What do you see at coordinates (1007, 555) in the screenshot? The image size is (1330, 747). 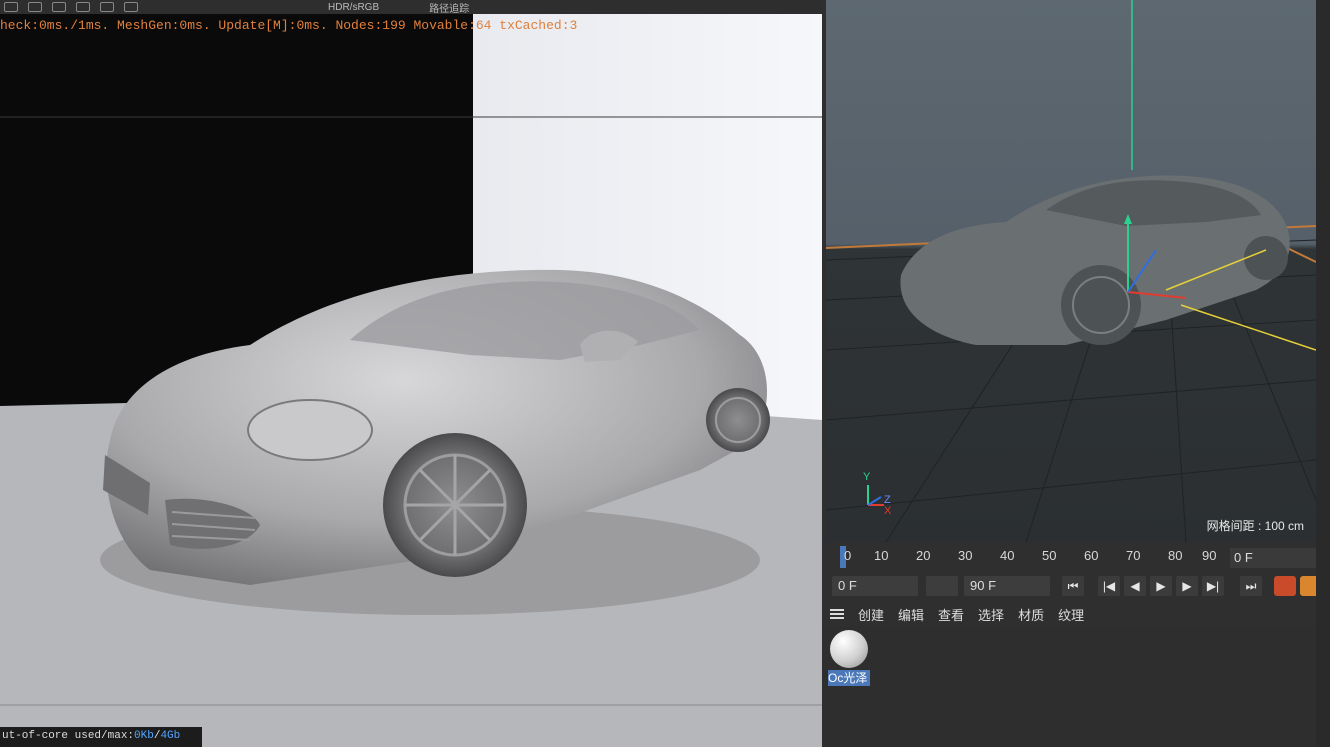 I see `tick-label: 40` at bounding box center [1007, 555].